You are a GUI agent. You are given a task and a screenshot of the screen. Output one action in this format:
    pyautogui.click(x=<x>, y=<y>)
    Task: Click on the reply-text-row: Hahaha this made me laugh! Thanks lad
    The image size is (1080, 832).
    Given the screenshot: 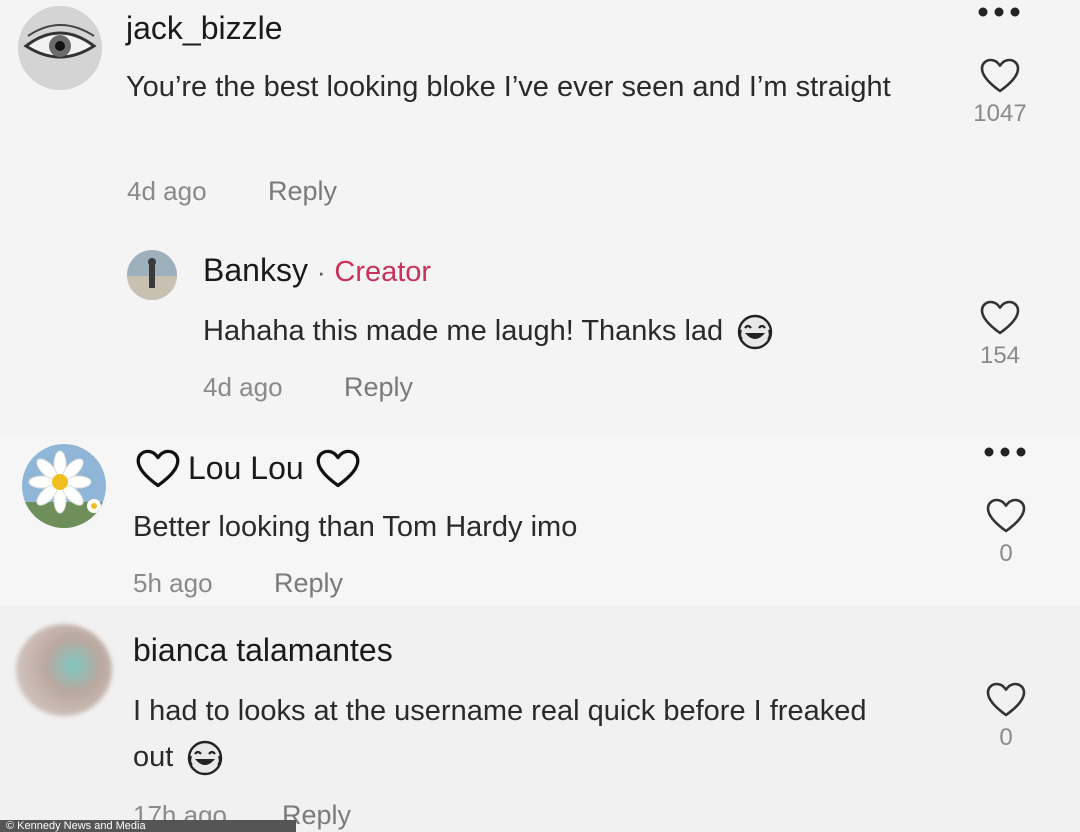 What is the action you would take?
    pyautogui.click(x=563, y=331)
    